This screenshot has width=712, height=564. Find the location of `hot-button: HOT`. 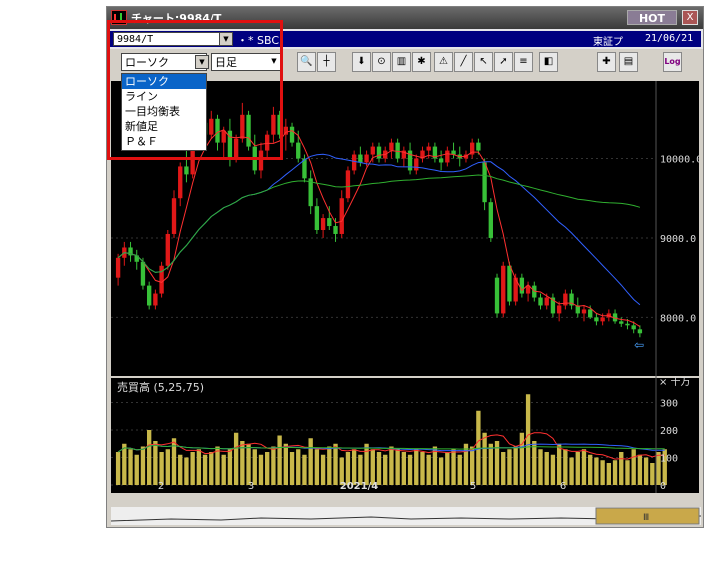

hot-button: HOT is located at coordinates (652, 17).